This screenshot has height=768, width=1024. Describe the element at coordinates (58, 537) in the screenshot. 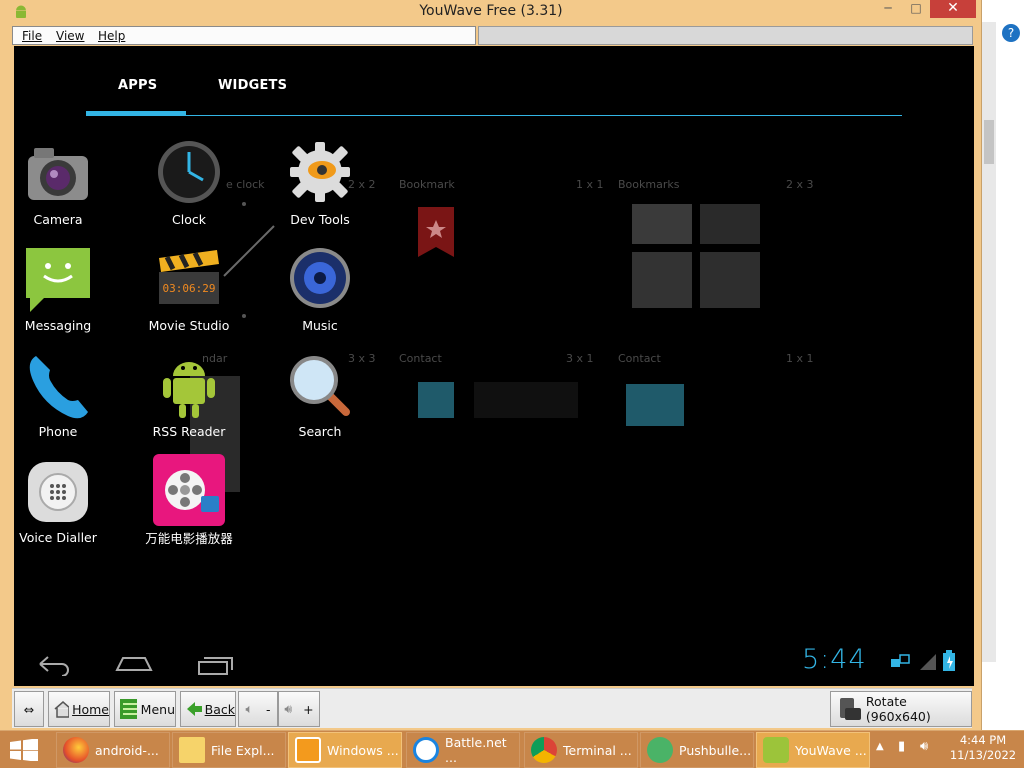

I see `app-label: Voice Dialler` at that location.